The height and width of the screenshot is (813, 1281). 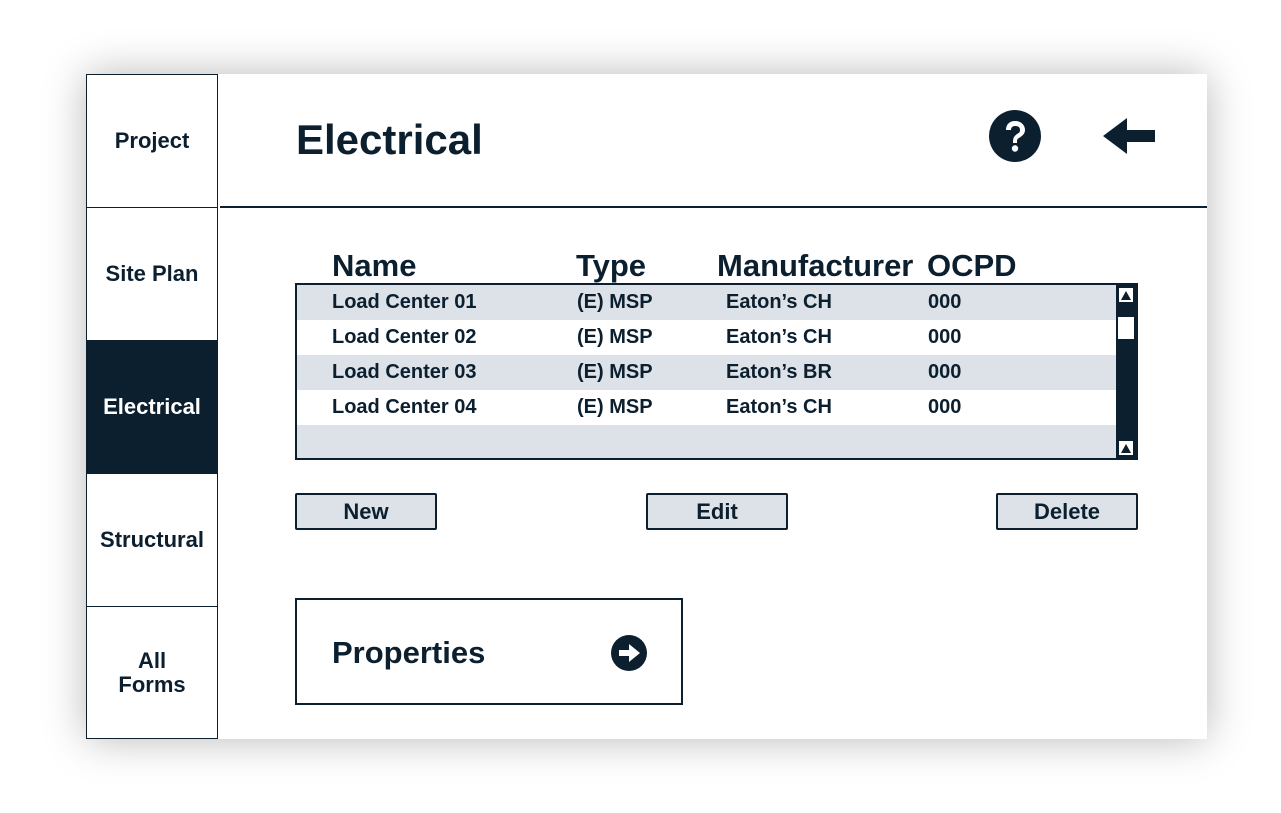 What do you see at coordinates (404, 337) in the screenshot?
I see `cell-name: Load Center 02` at bounding box center [404, 337].